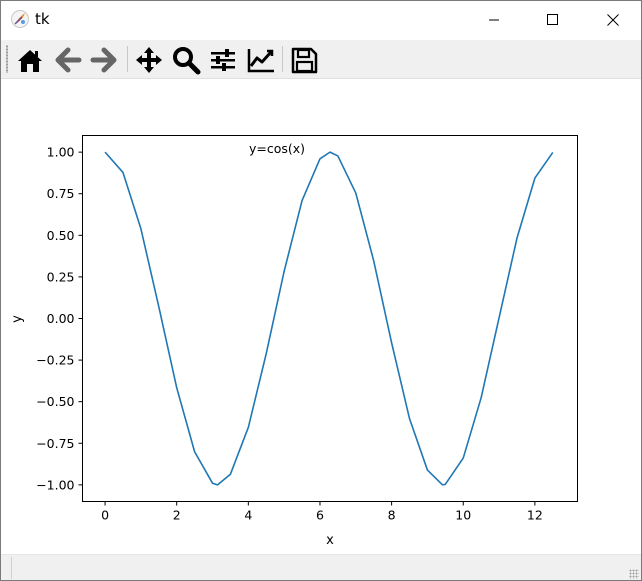 Image resolution: width=642 pixels, height=581 pixels. I want to click on status-message, so click(320, 568).